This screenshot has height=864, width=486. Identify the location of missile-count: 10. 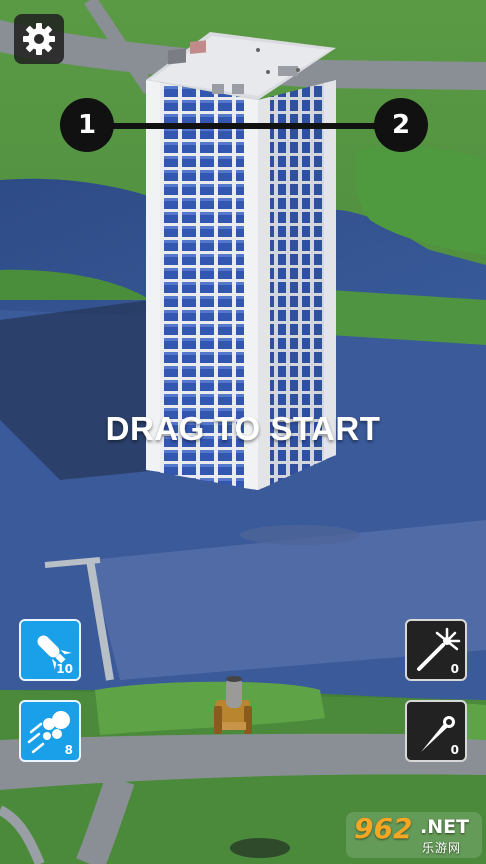
(64, 669).